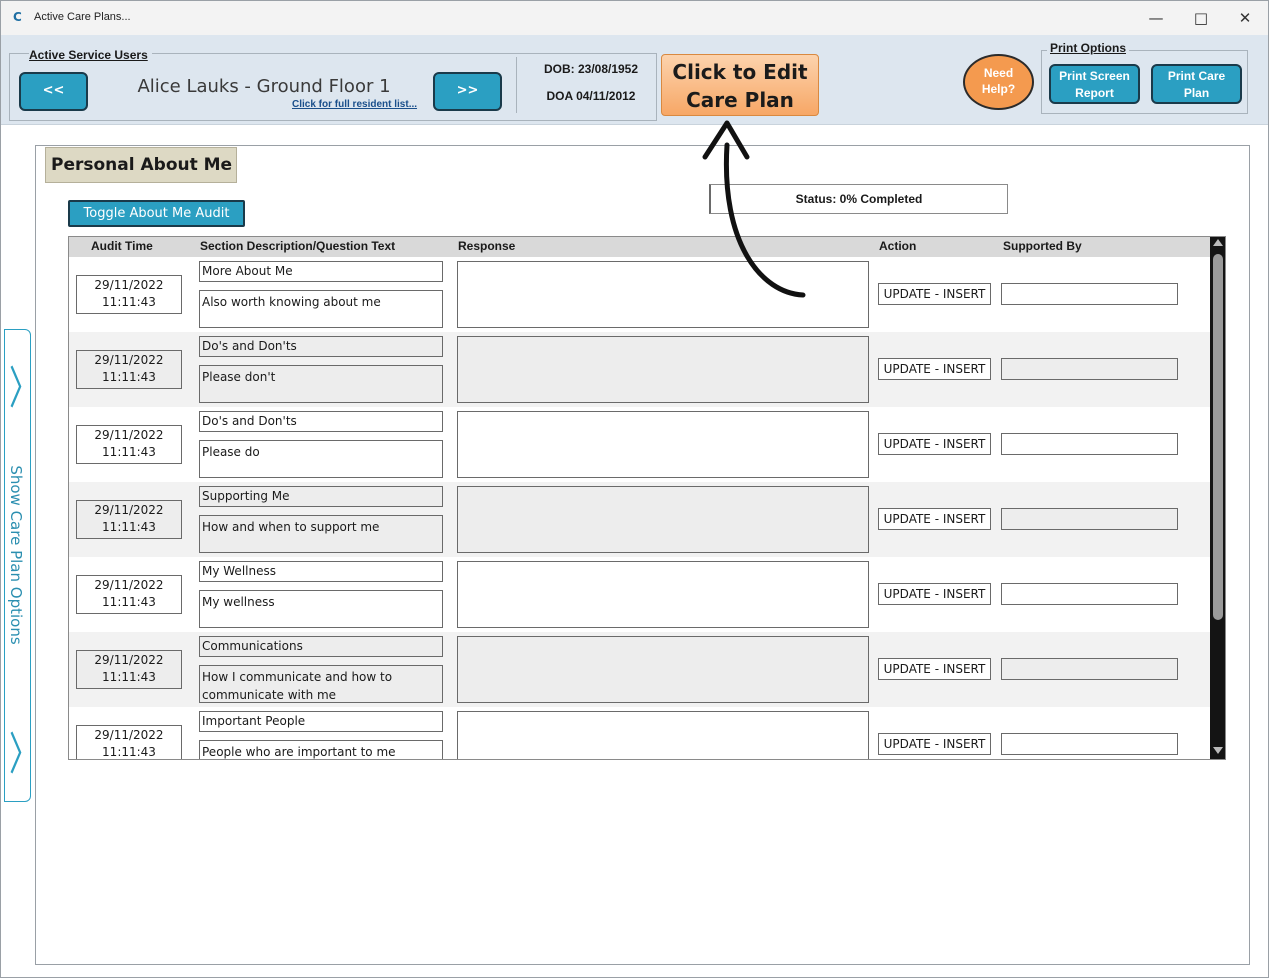 The width and height of the screenshot is (1269, 978). What do you see at coordinates (898, 246) in the screenshot?
I see `col-action: Action` at bounding box center [898, 246].